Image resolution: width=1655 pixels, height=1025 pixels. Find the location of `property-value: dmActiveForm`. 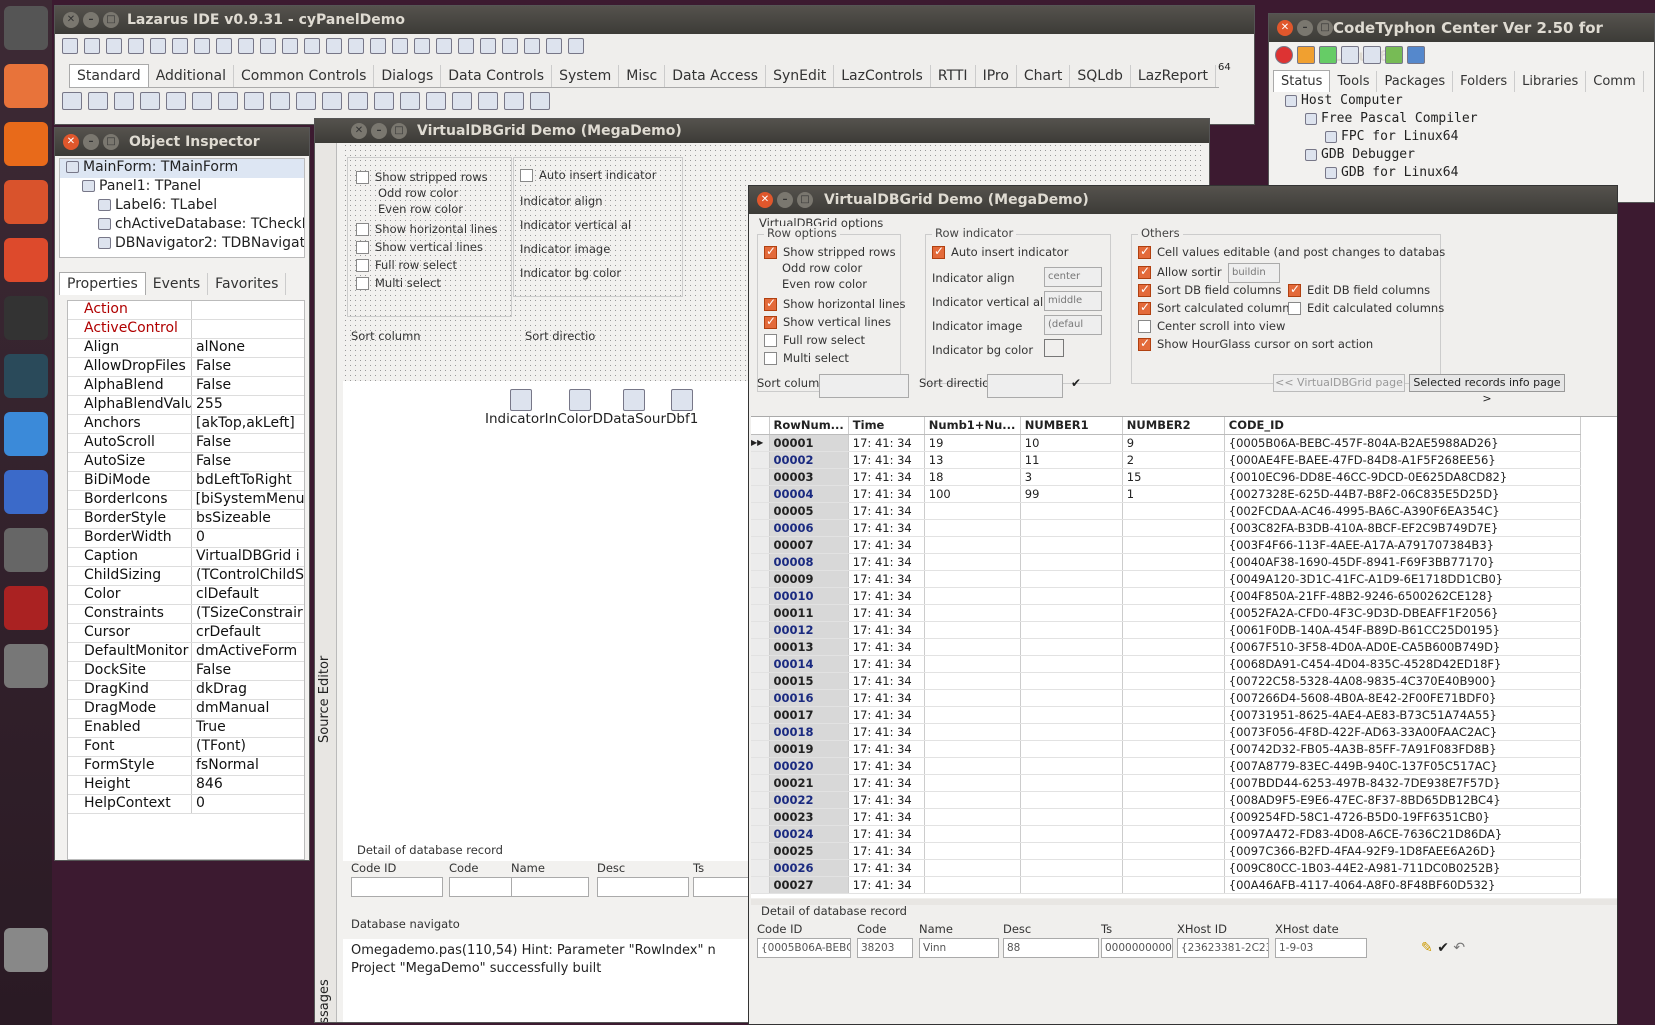

property-value: dmActiveForm is located at coordinates (244, 652).